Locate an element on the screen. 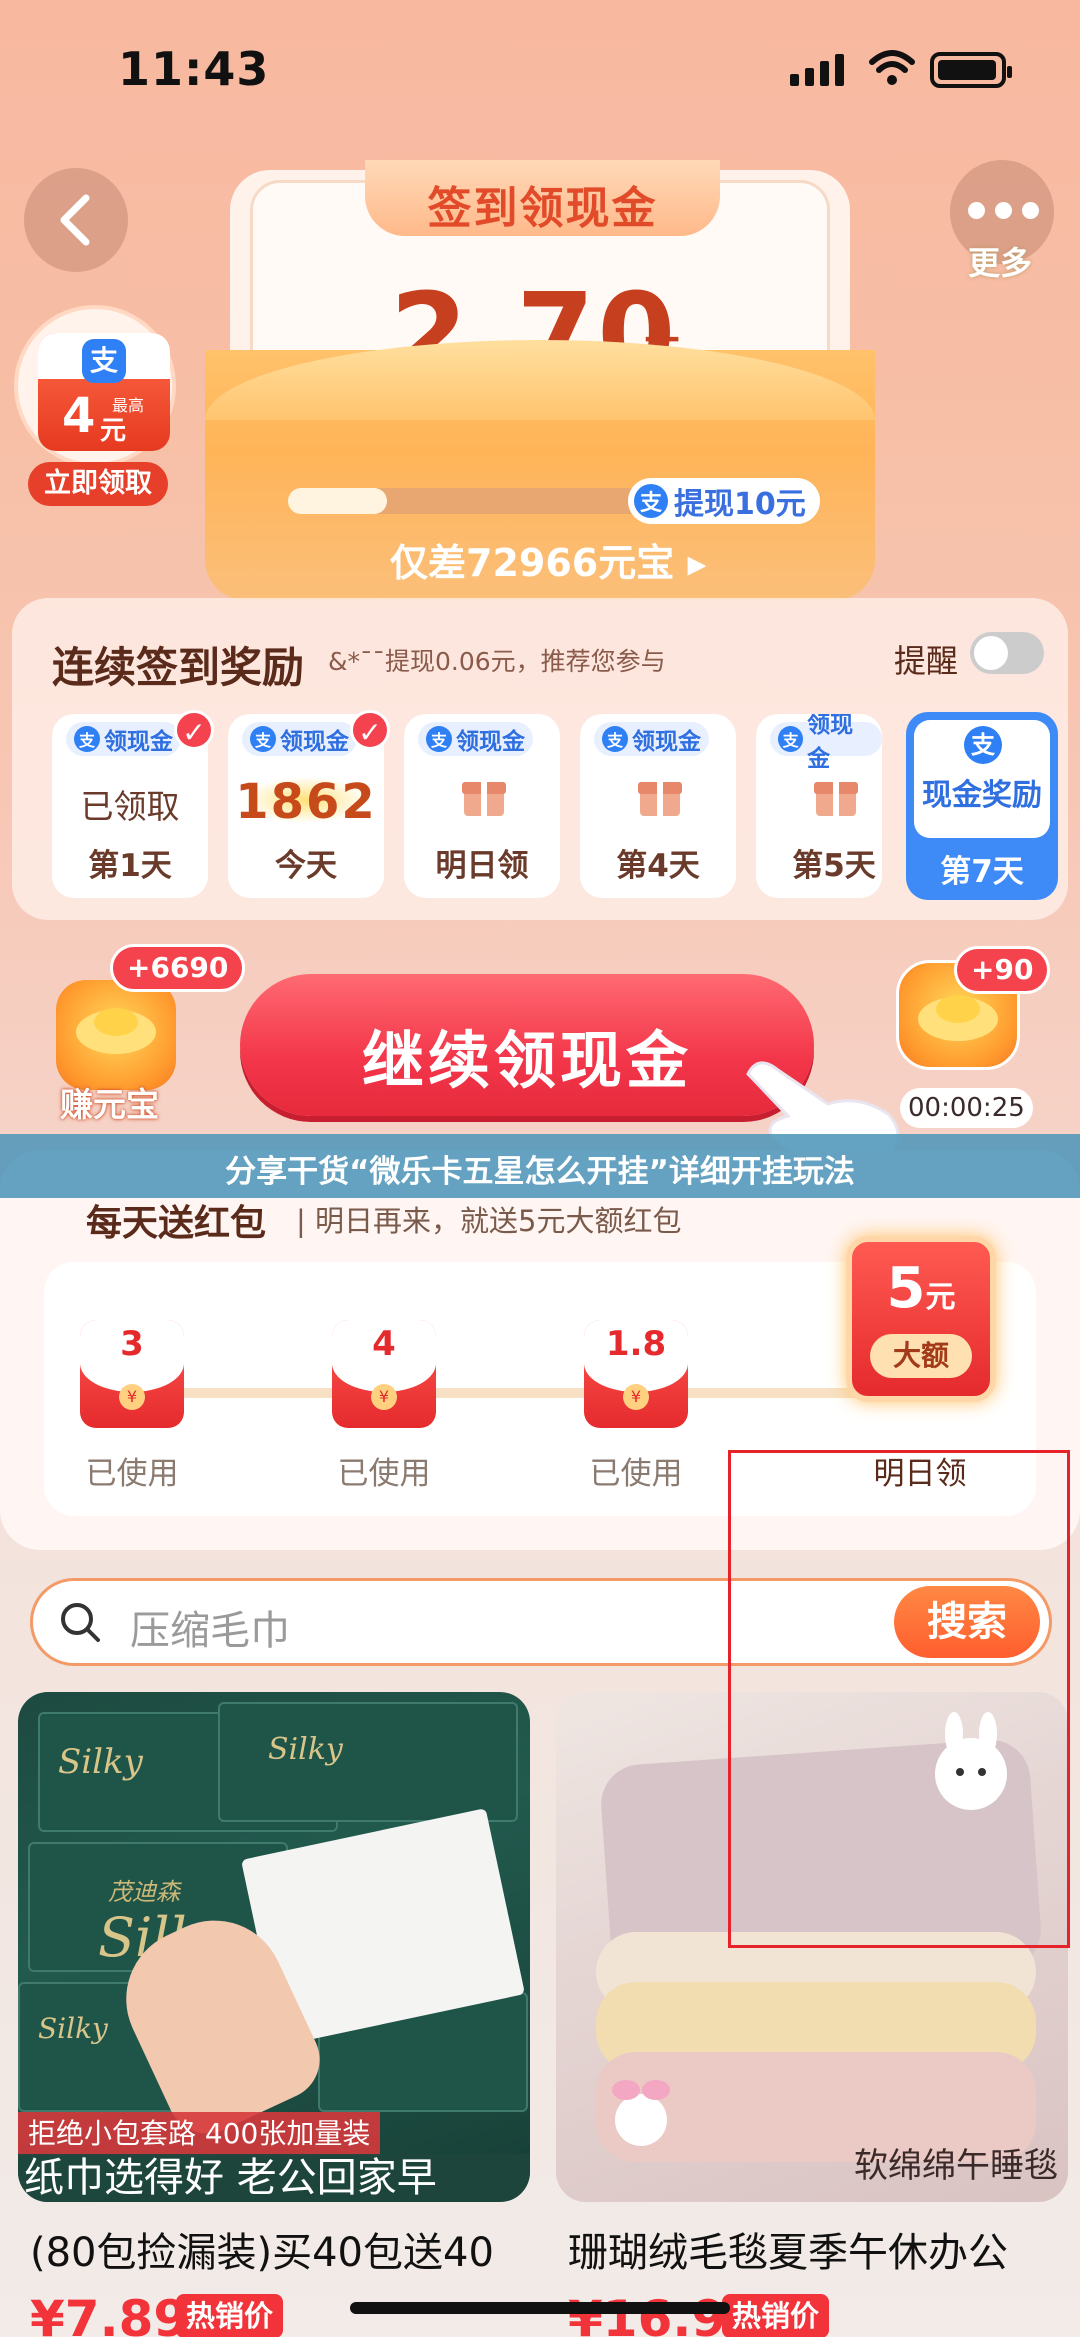 Image resolution: width=1080 pixels, height=2337 pixels. earn-yuanbao-badge: +6690 is located at coordinates (178, 968).